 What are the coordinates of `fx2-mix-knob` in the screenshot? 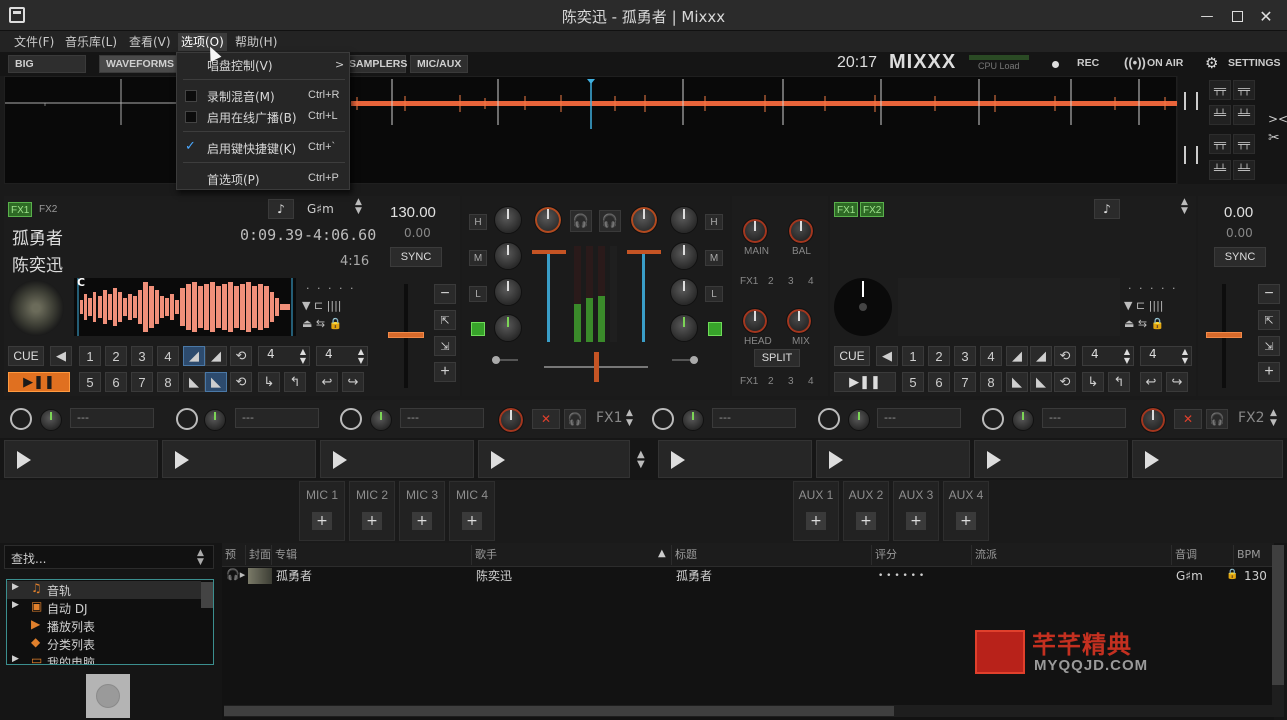 It's located at (1153, 420).